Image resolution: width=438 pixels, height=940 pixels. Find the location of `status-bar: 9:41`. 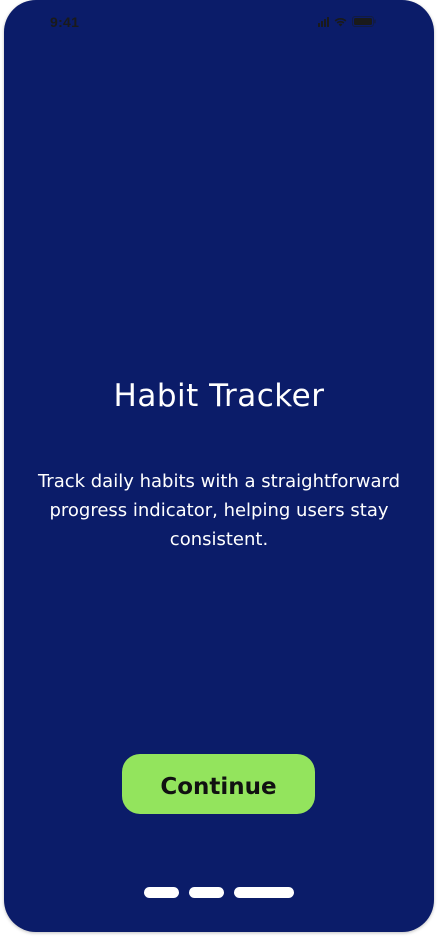

status-bar: 9:41 is located at coordinates (219, 22).